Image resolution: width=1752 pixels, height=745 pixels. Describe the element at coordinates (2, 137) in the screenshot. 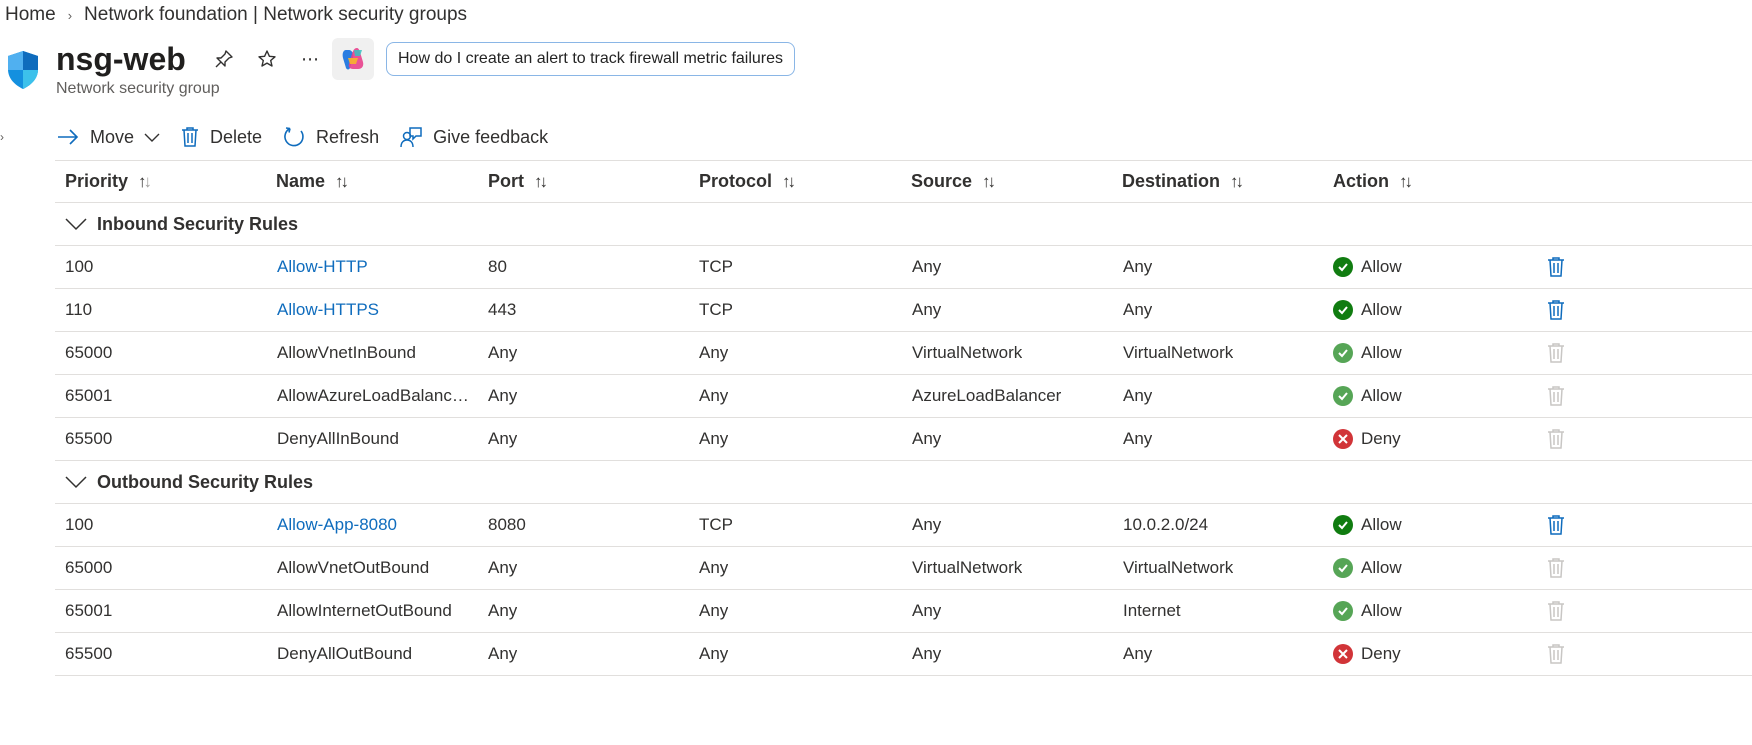

I see `expand-sidebar-icon: ›` at that location.